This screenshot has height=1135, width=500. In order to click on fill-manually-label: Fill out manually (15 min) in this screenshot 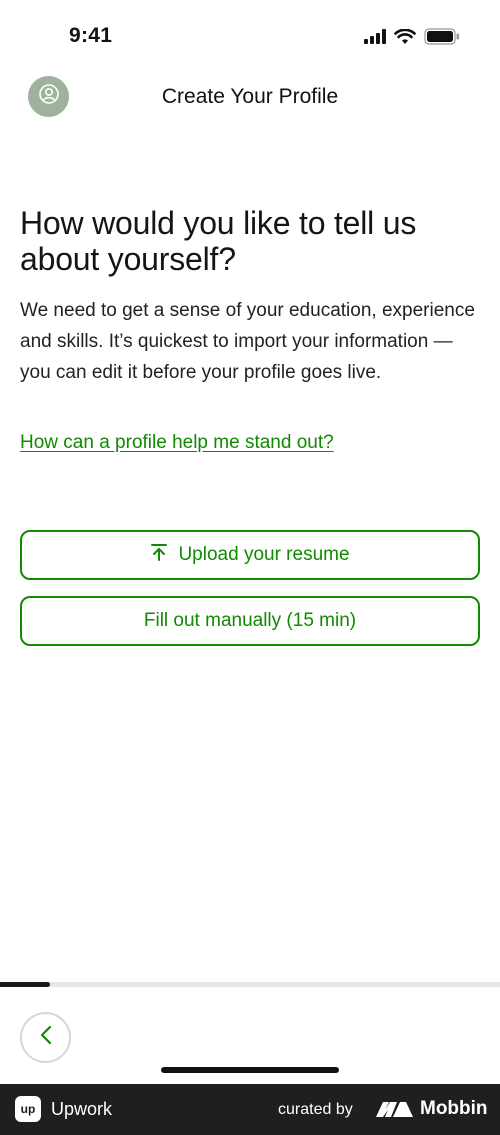, I will do `click(250, 620)`.